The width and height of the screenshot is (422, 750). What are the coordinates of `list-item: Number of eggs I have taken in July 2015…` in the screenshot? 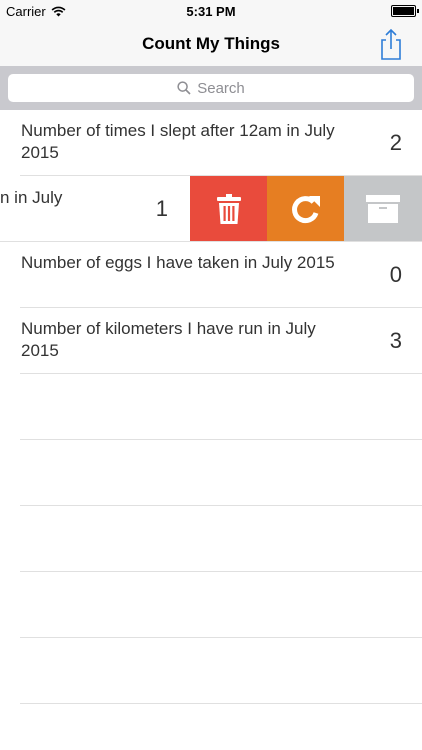 It's located at (211, 275).